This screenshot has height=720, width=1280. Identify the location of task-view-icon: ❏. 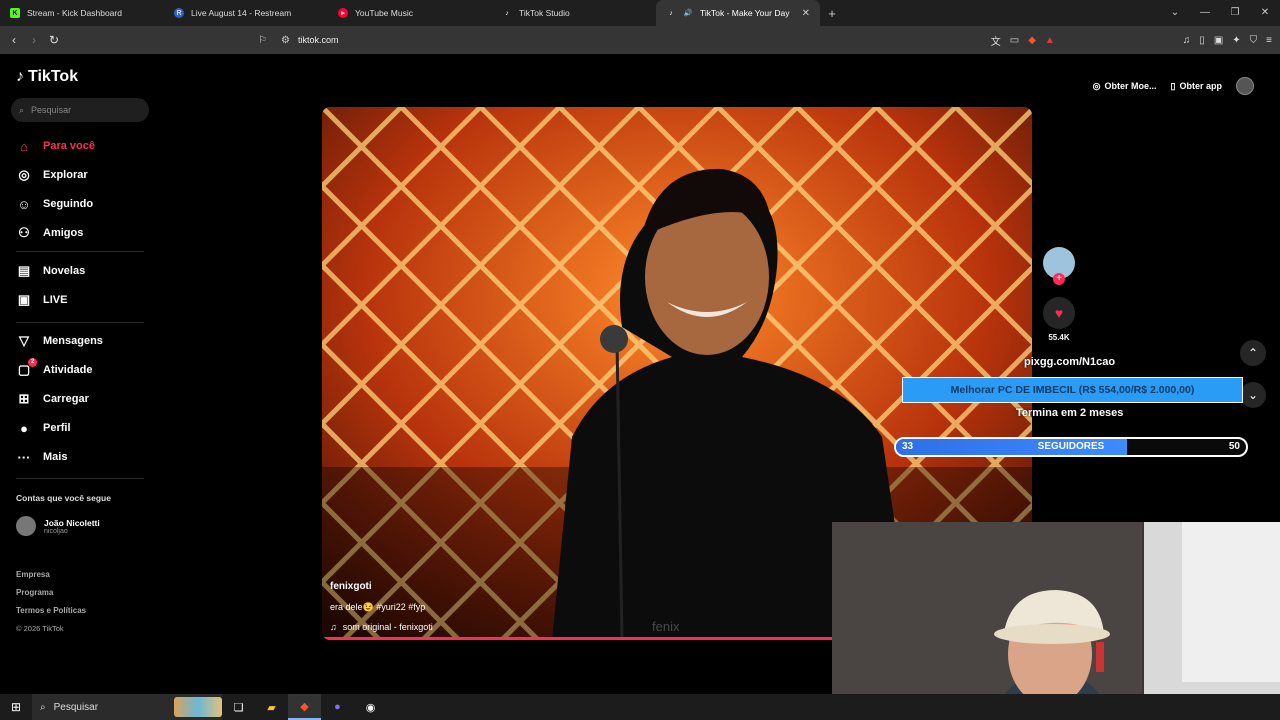
(238, 707).